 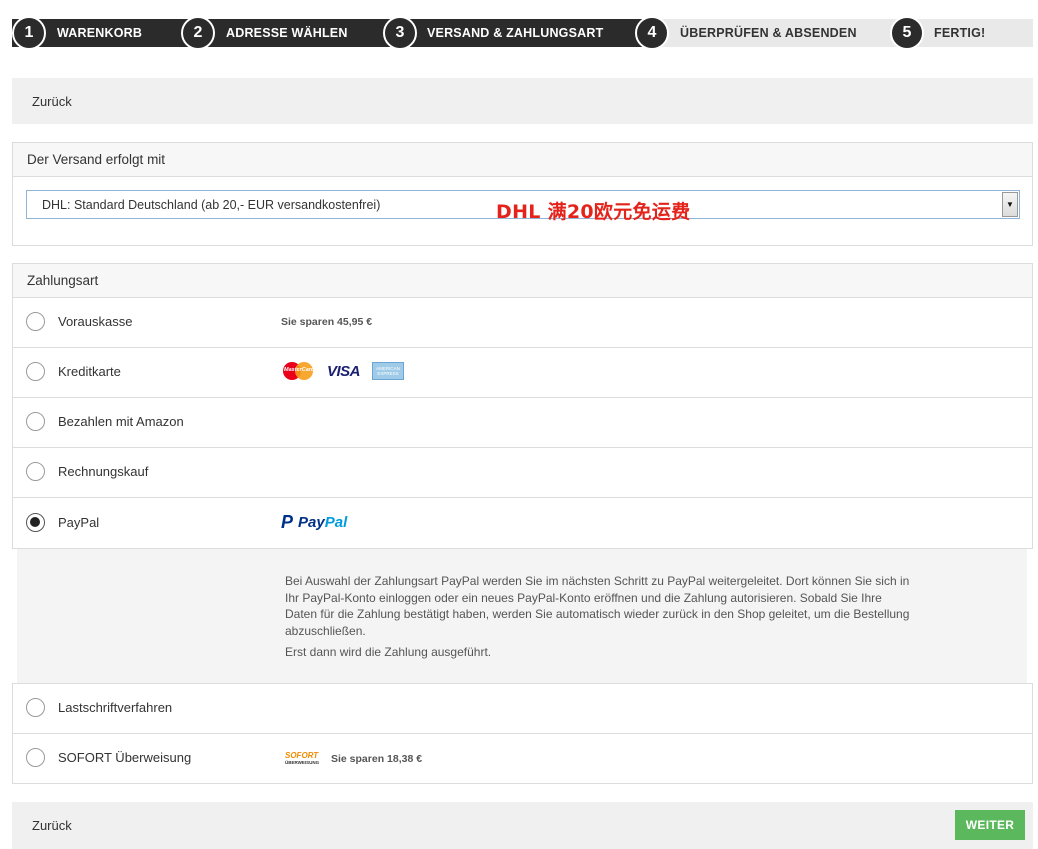 I want to click on sofort-logo: SOFORT ÜBERWEISUNG, so click(x=302, y=758).